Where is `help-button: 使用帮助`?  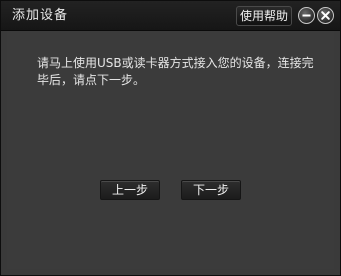
help-button: 使用帮助 is located at coordinates (264, 16).